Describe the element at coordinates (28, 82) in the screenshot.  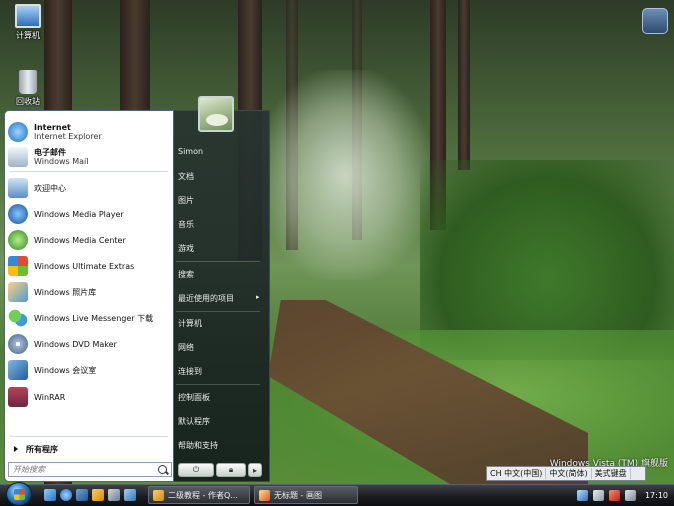
I see `recycle-bin-icon` at that location.